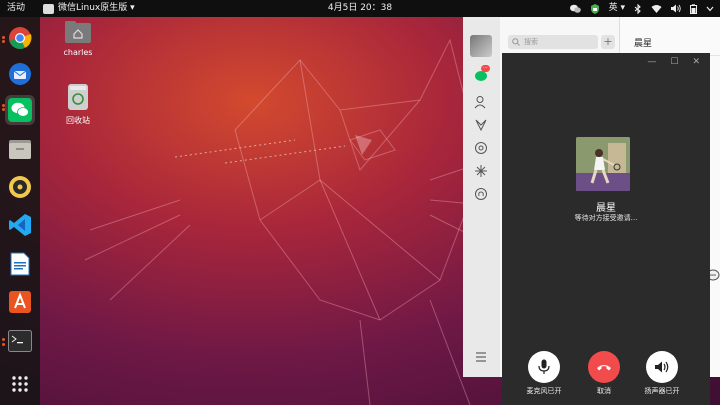  I want to click on dock, so click(20, 211).